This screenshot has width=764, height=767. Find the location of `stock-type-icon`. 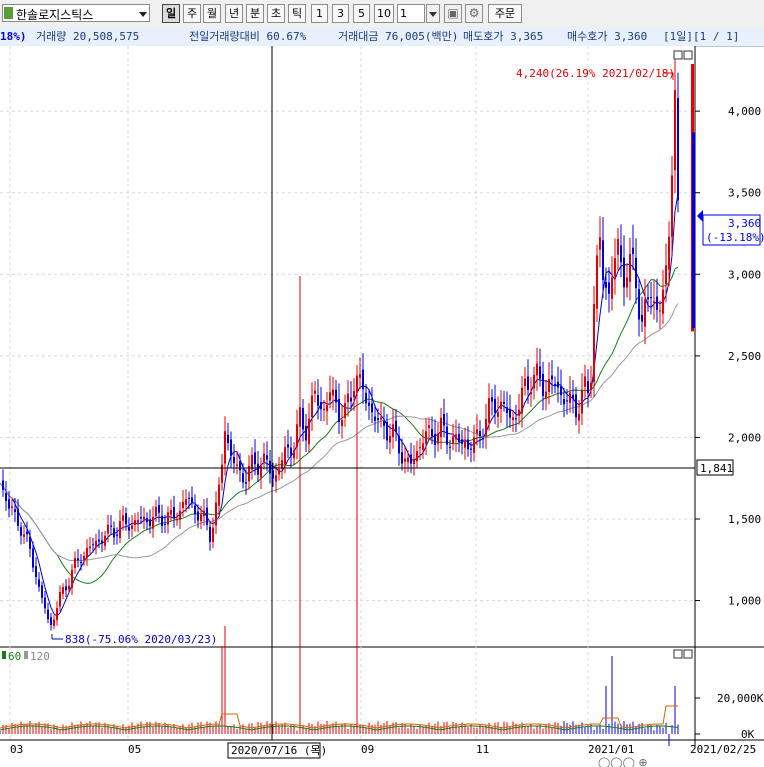

stock-type-icon is located at coordinates (8, 13).